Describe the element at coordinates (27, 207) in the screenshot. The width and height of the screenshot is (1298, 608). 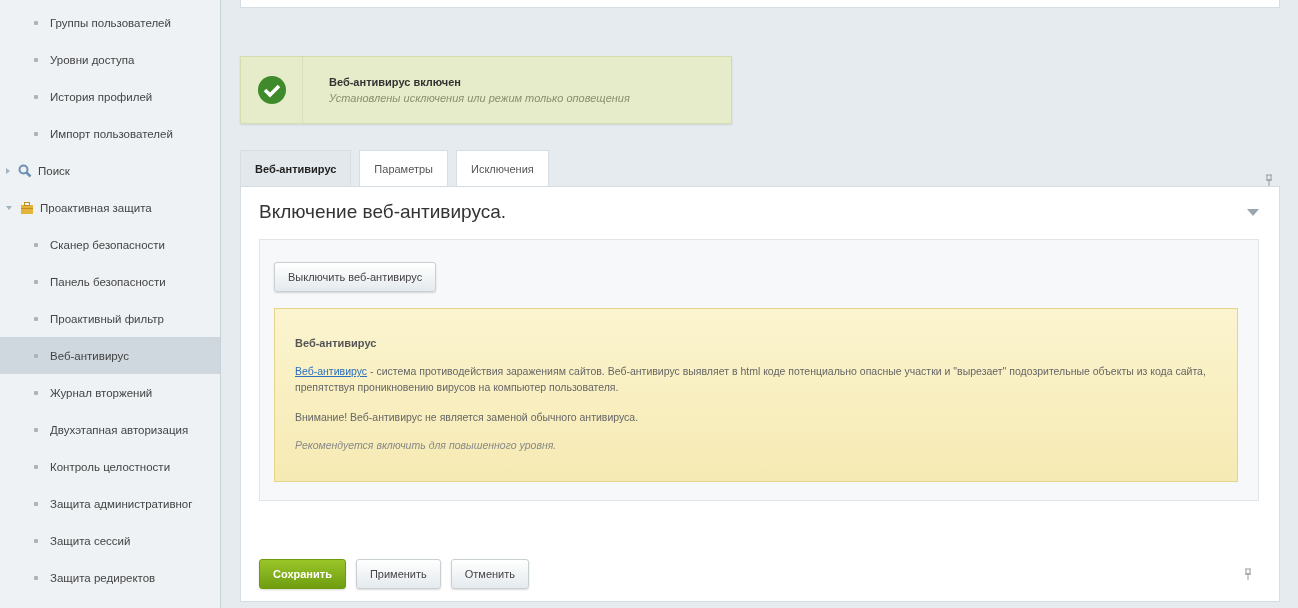
I see `briefcase-icon` at that location.